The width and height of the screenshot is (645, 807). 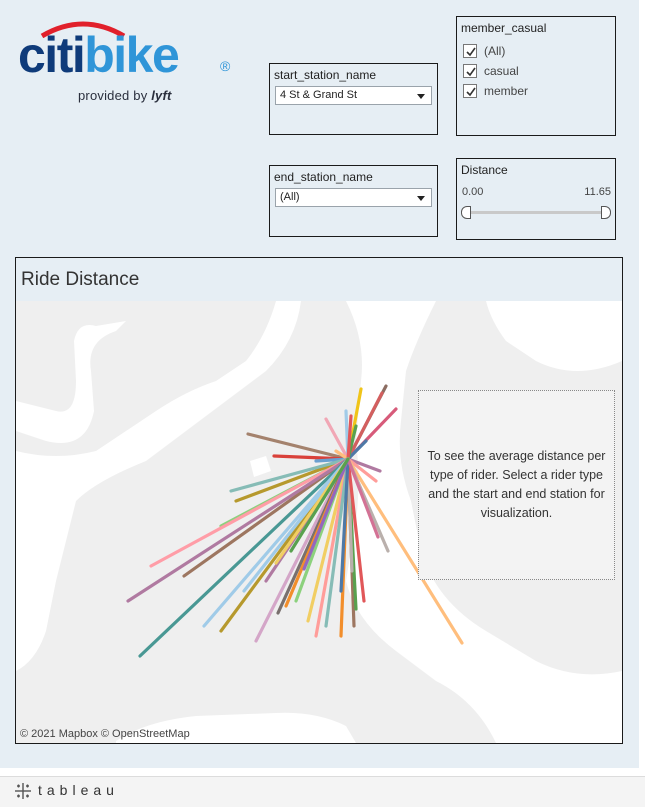 I want to click on distance-slider-max-handle, so click(x=606, y=212).